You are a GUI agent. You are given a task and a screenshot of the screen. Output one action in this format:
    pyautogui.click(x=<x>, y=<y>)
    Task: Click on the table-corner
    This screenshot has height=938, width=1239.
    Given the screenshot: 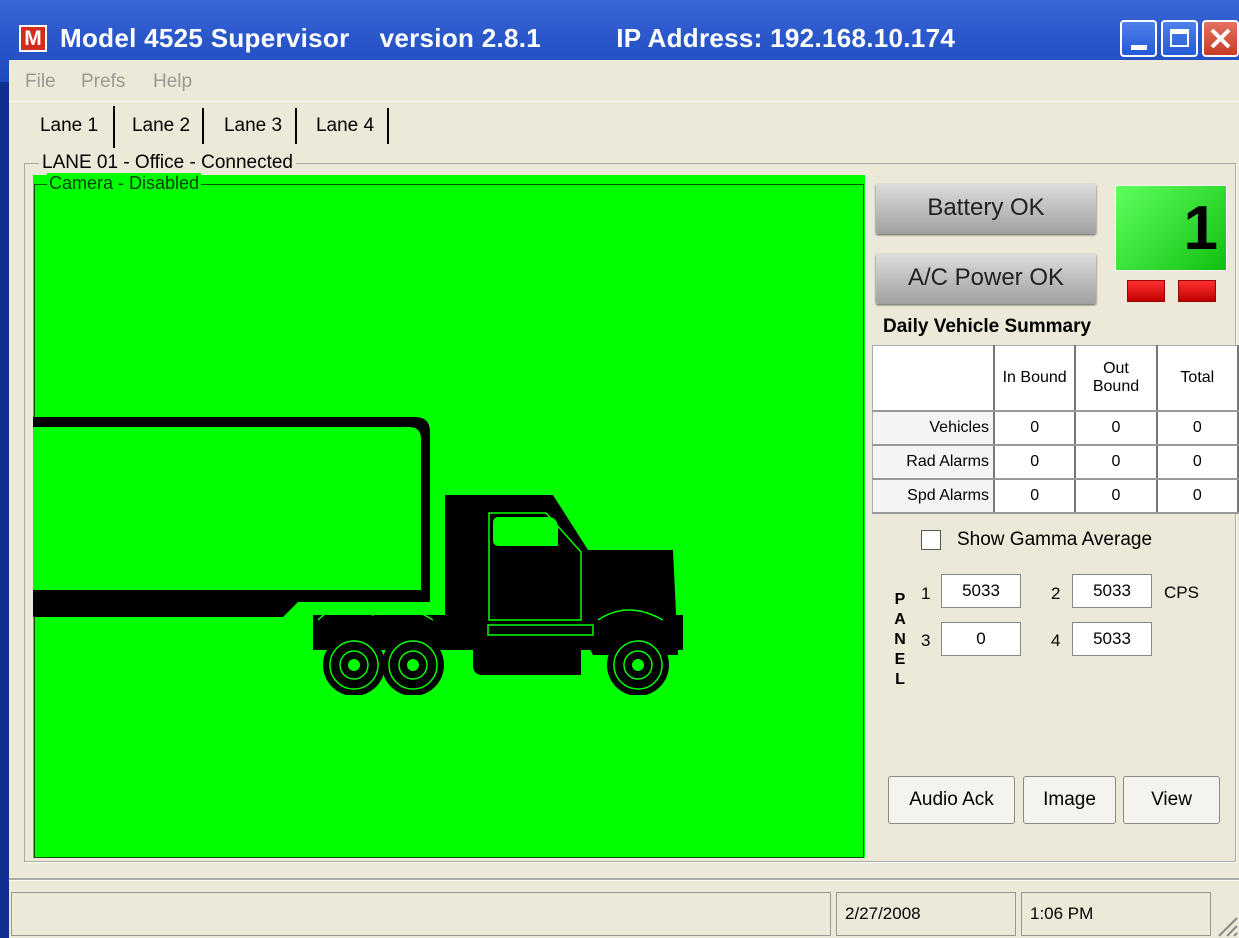 What is the action you would take?
    pyautogui.click(x=933, y=378)
    